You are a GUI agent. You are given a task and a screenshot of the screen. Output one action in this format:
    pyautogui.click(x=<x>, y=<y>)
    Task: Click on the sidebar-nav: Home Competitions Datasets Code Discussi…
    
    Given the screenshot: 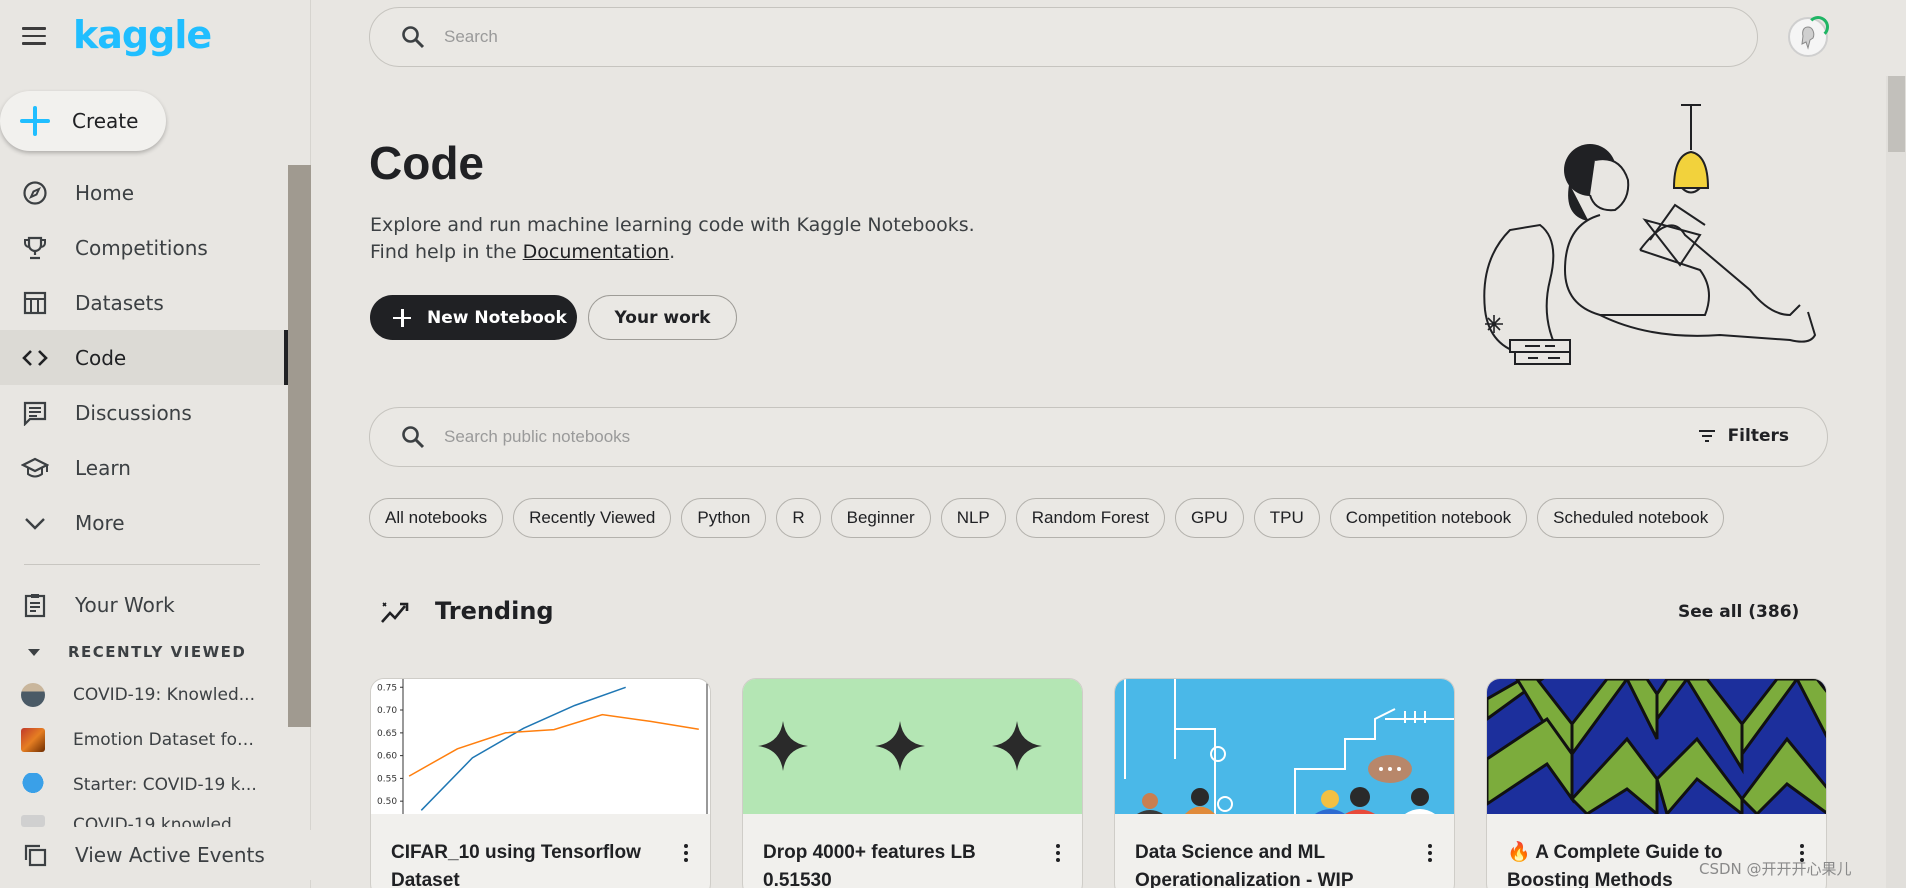 What is the action you would take?
    pyautogui.click(x=144, y=496)
    